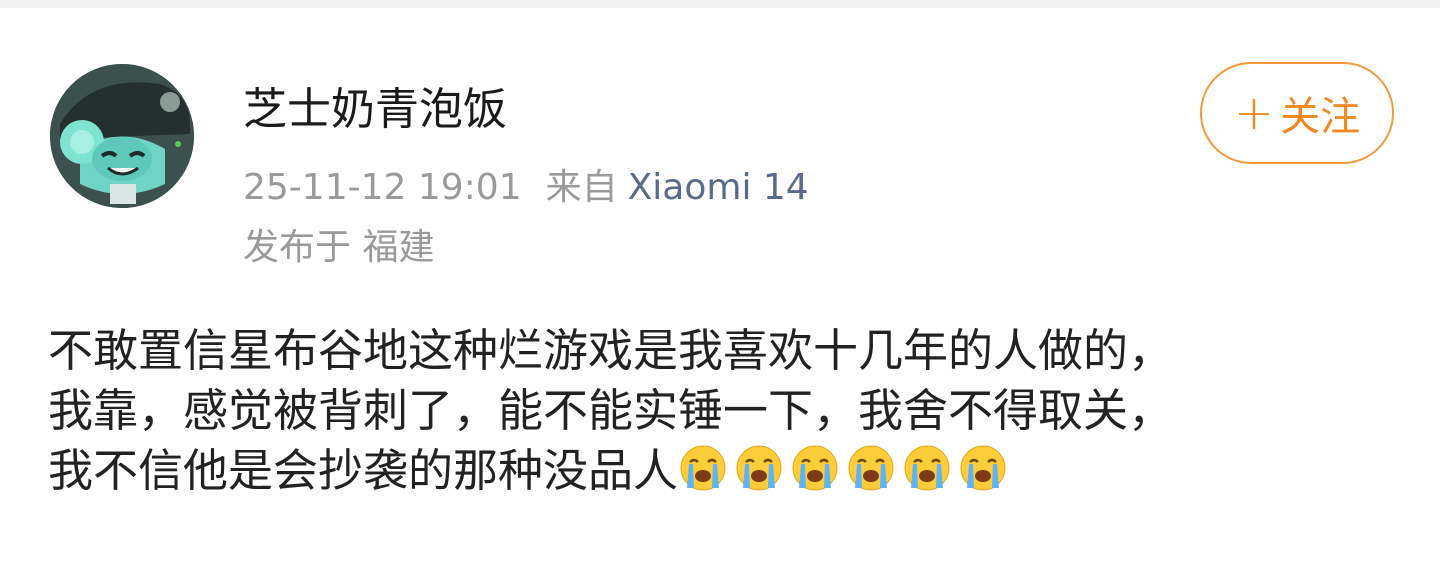 The width and height of the screenshot is (1440, 577). What do you see at coordinates (581, 187) in the screenshot?
I see `from-label: 来自` at bounding box center [581, 187].